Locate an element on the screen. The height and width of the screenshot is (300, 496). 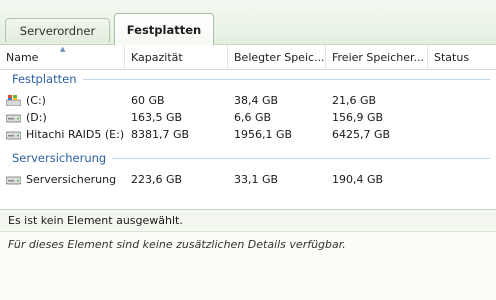
selection-status-text: Es ist kein Element ausgewählt. is located at coordinates (95, 220).